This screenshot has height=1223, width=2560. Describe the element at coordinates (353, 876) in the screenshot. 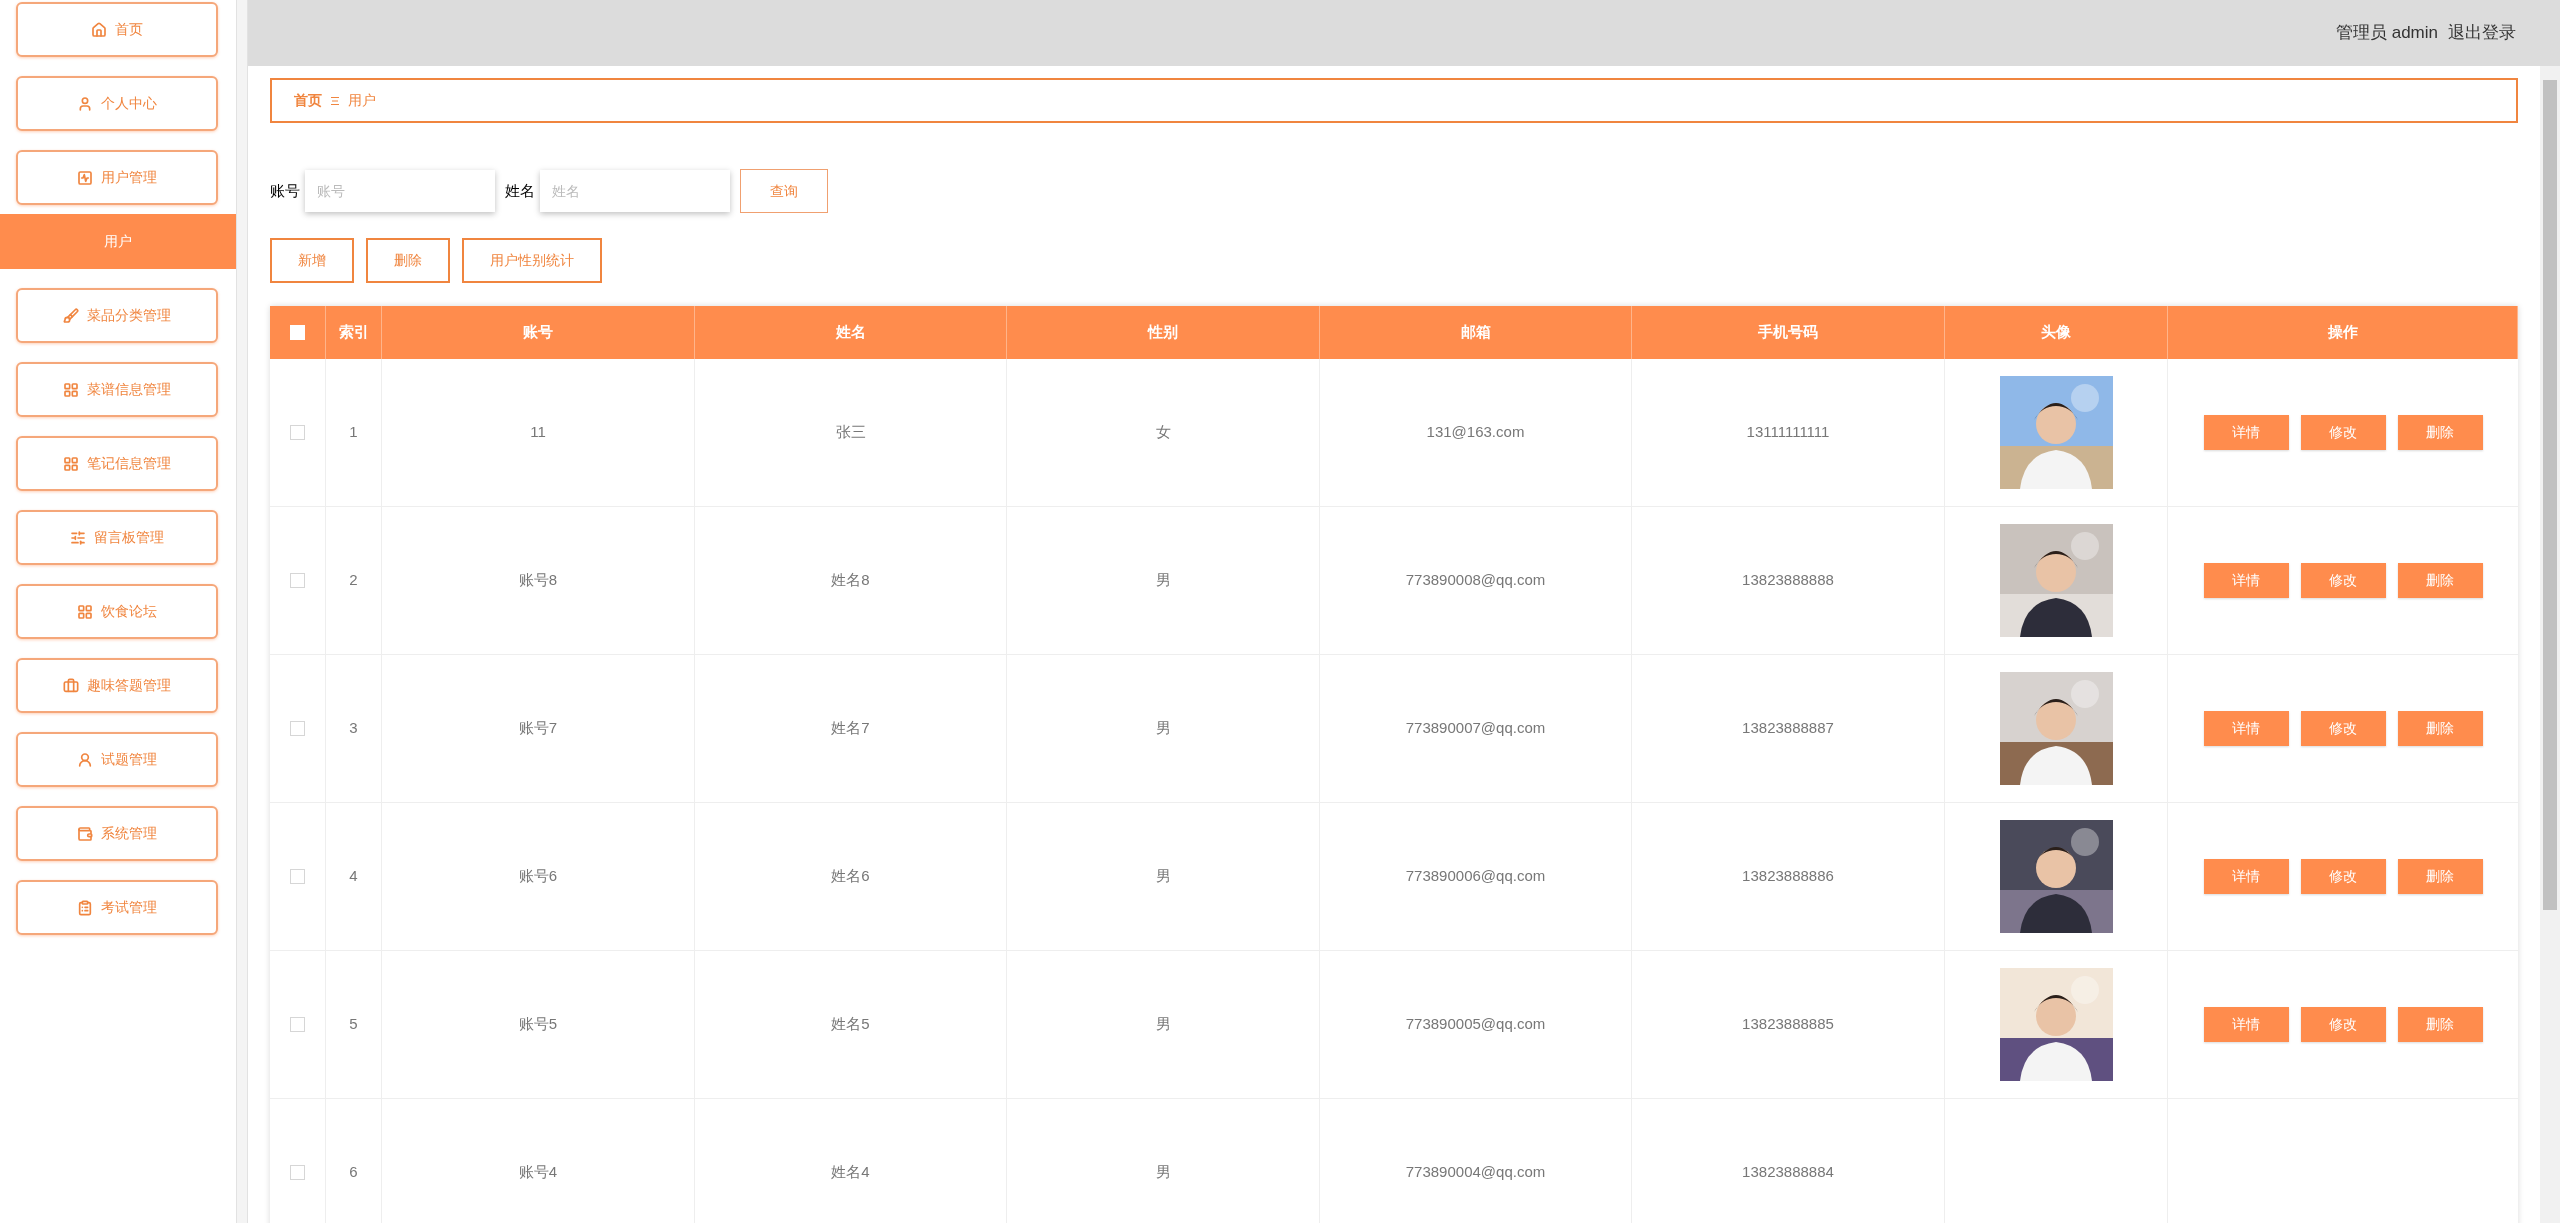

I see `table-cell-text: 4` at that location.